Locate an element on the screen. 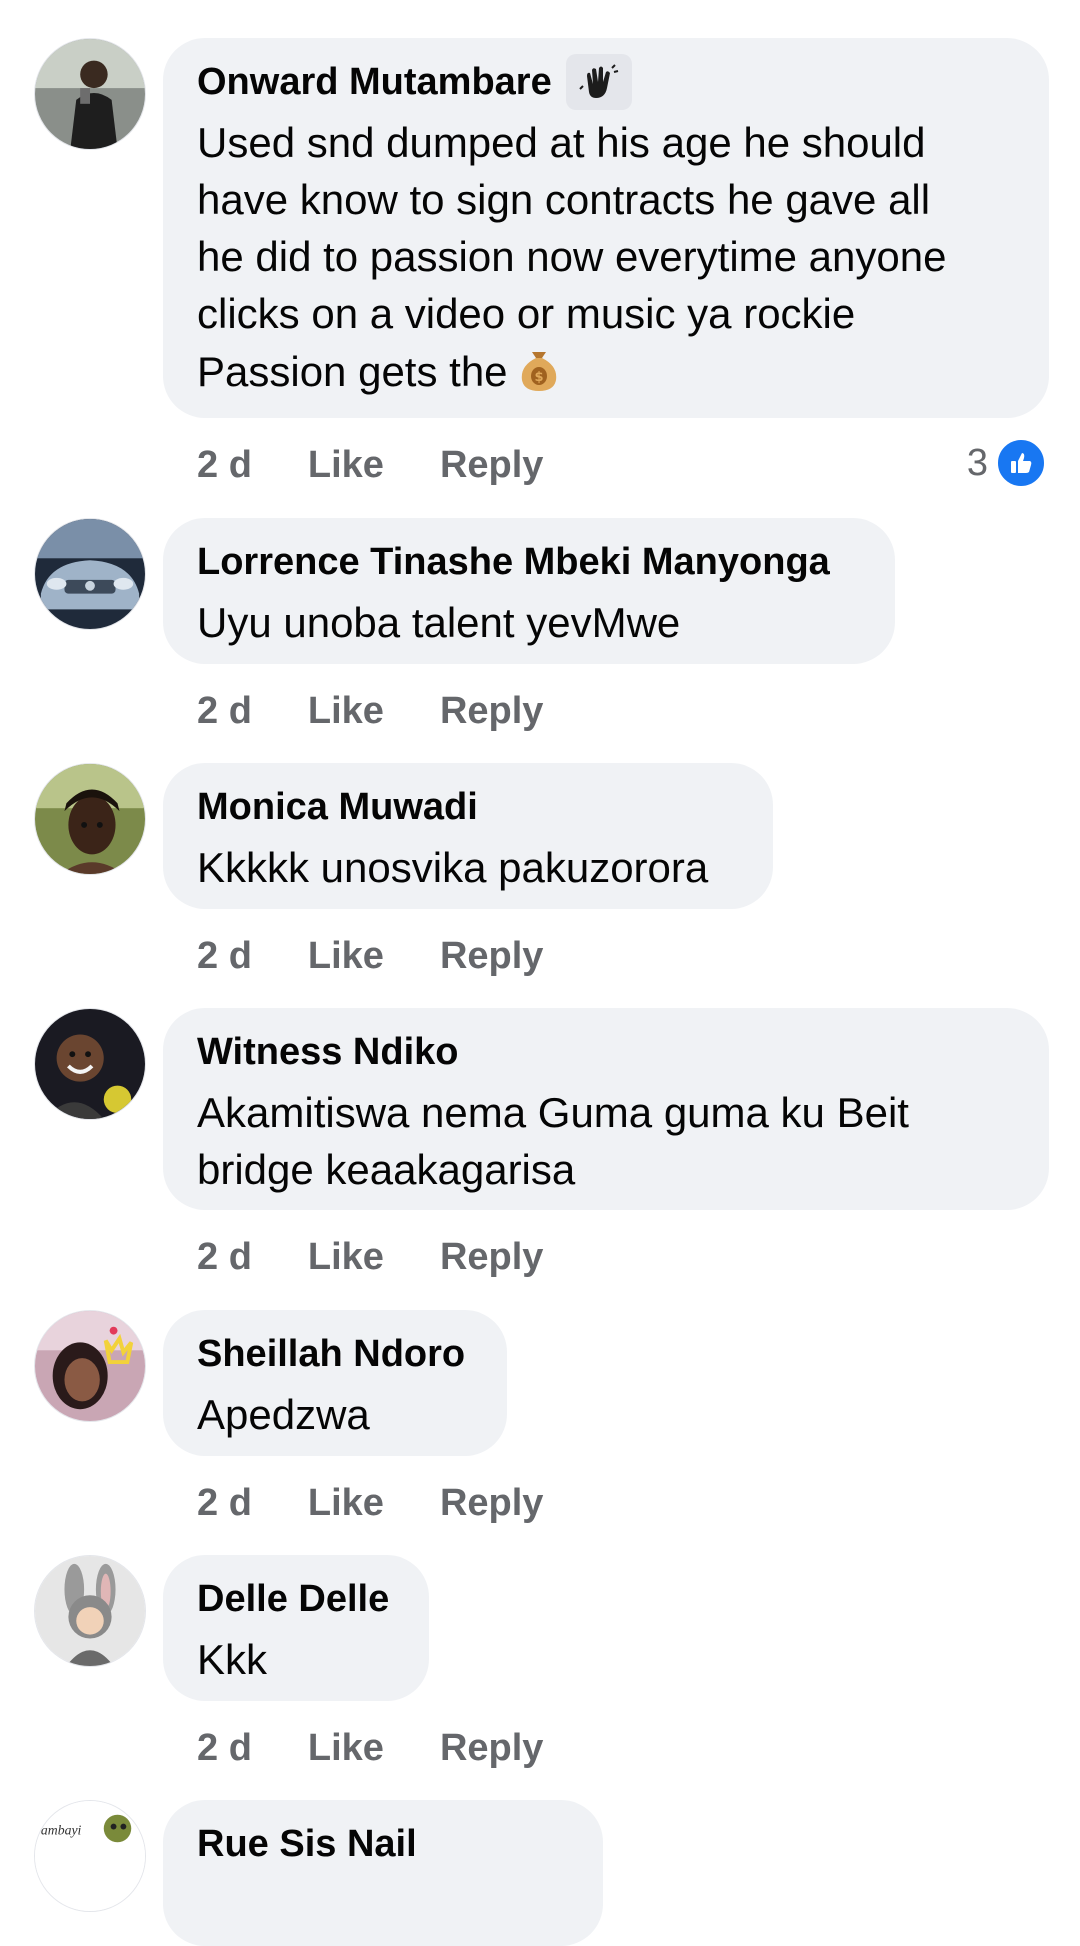  comment-author: Delle Delle is located at coordinates (293, 1599).